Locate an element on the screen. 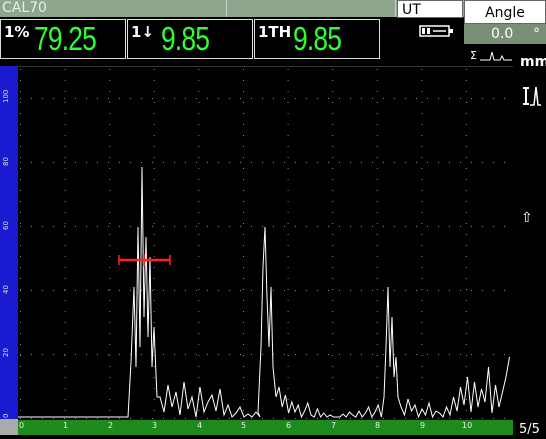 The image size is (546, 439). unit-label: mm is located at coordinates (533, 62).